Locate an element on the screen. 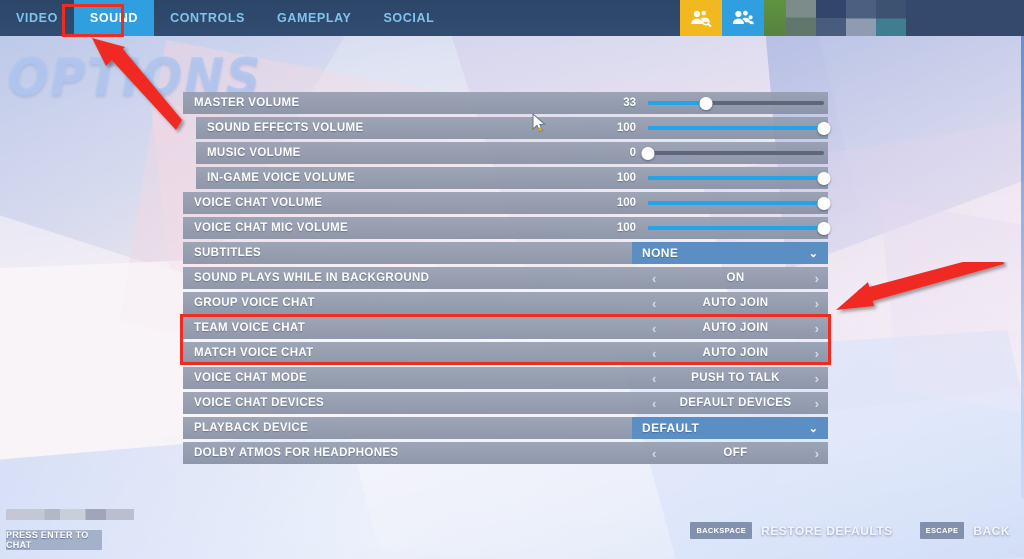 The width and height of the screenshot is (1024, 559). option-row-subtitles: SUBTITLES NONE ⌄ is located at coordinates (505, 253).